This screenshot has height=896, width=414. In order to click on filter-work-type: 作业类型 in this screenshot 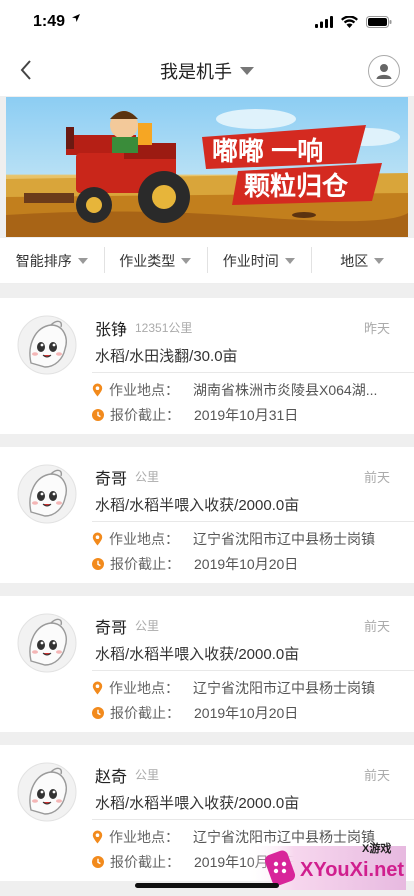, I will do `click(155, 259)`.